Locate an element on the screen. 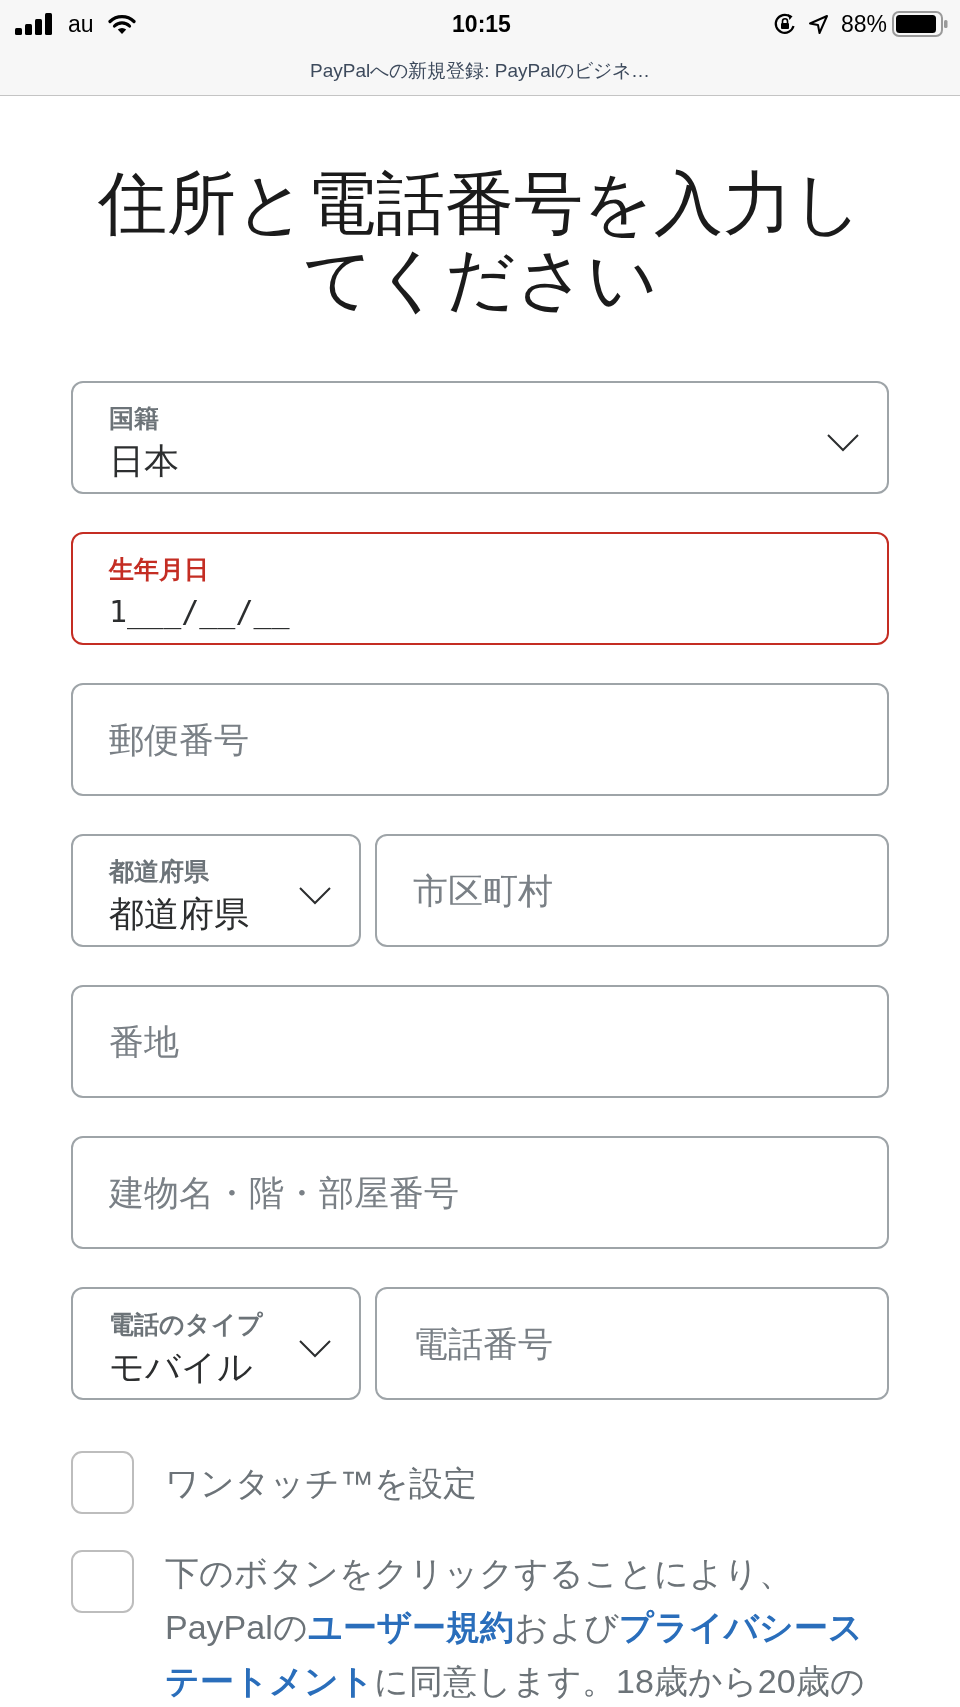 This screenshot has height=1707, width=960. orientation-lock-icon is located at coordinates (784, 24).